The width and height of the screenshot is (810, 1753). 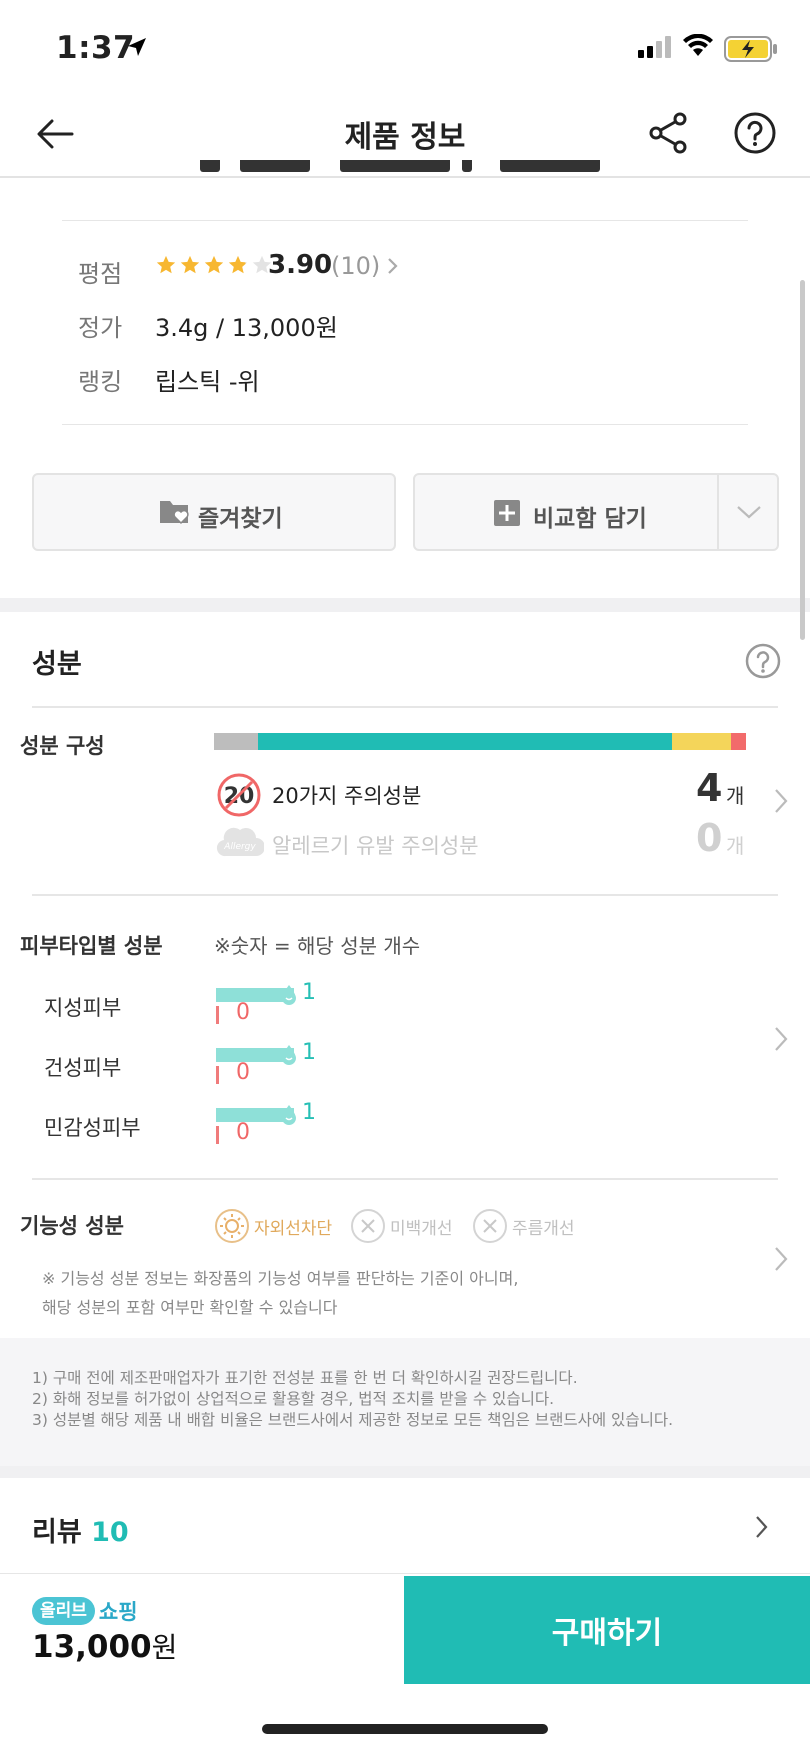 I want to click on functional-uv-label: 자외선차단, so click(x=293, y=1228).